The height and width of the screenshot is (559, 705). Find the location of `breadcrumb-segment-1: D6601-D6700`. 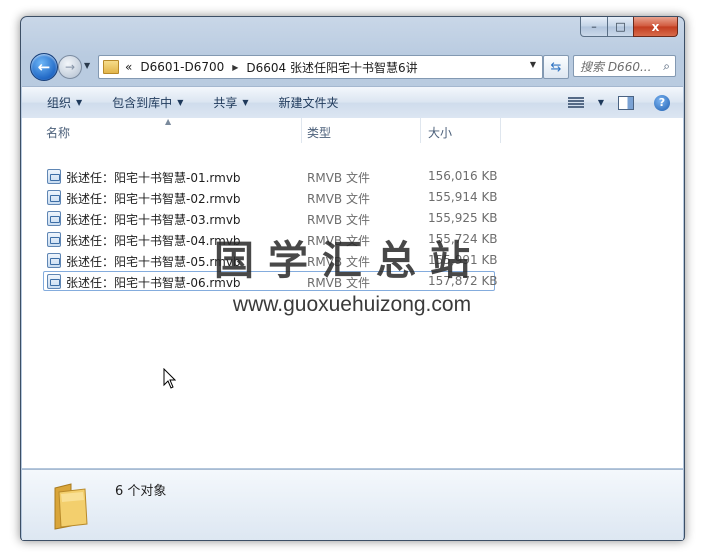

breadcrumb-segment-1: D6601-D6700 is located at coordinates (182, 67).